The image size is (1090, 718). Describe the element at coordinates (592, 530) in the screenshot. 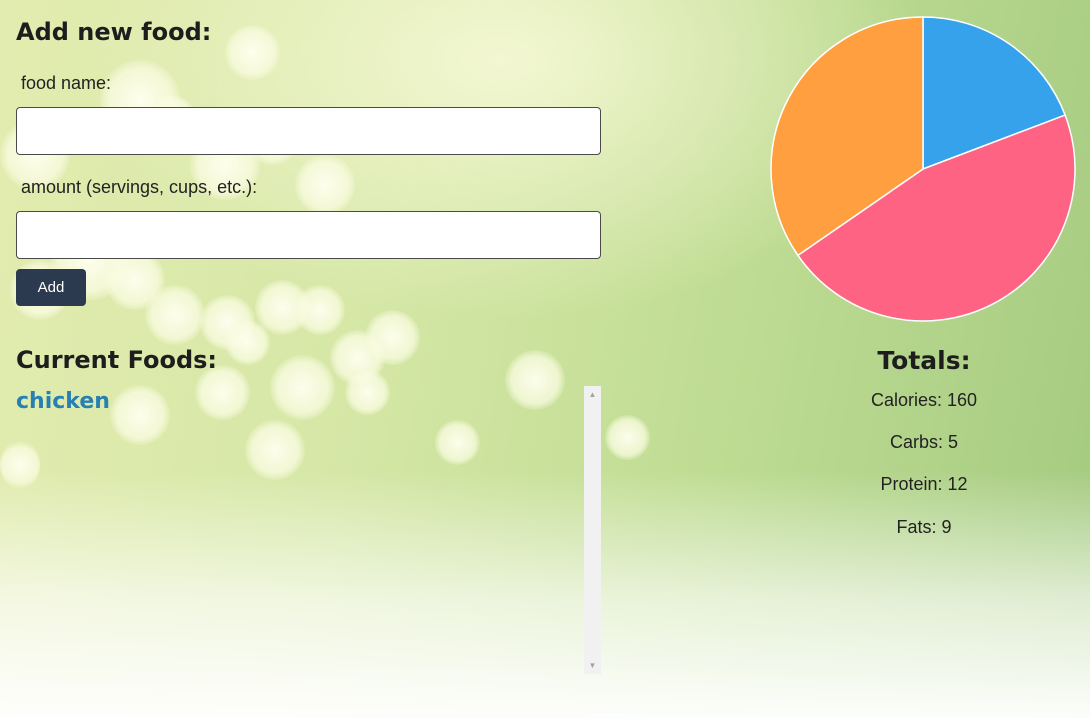

I see `food-list-scrollbar: ▲ ▼` at that location.